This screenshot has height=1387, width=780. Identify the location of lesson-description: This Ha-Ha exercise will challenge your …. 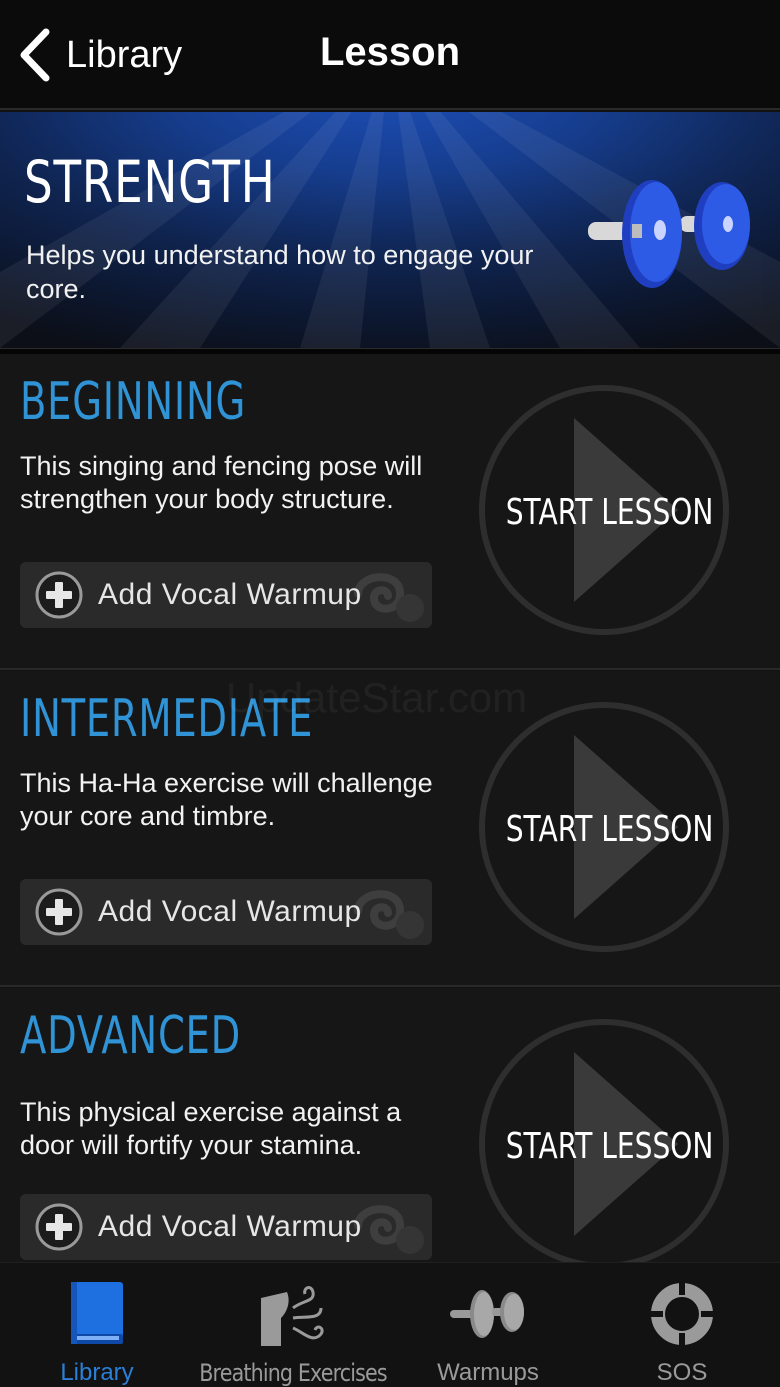
(226, 799).